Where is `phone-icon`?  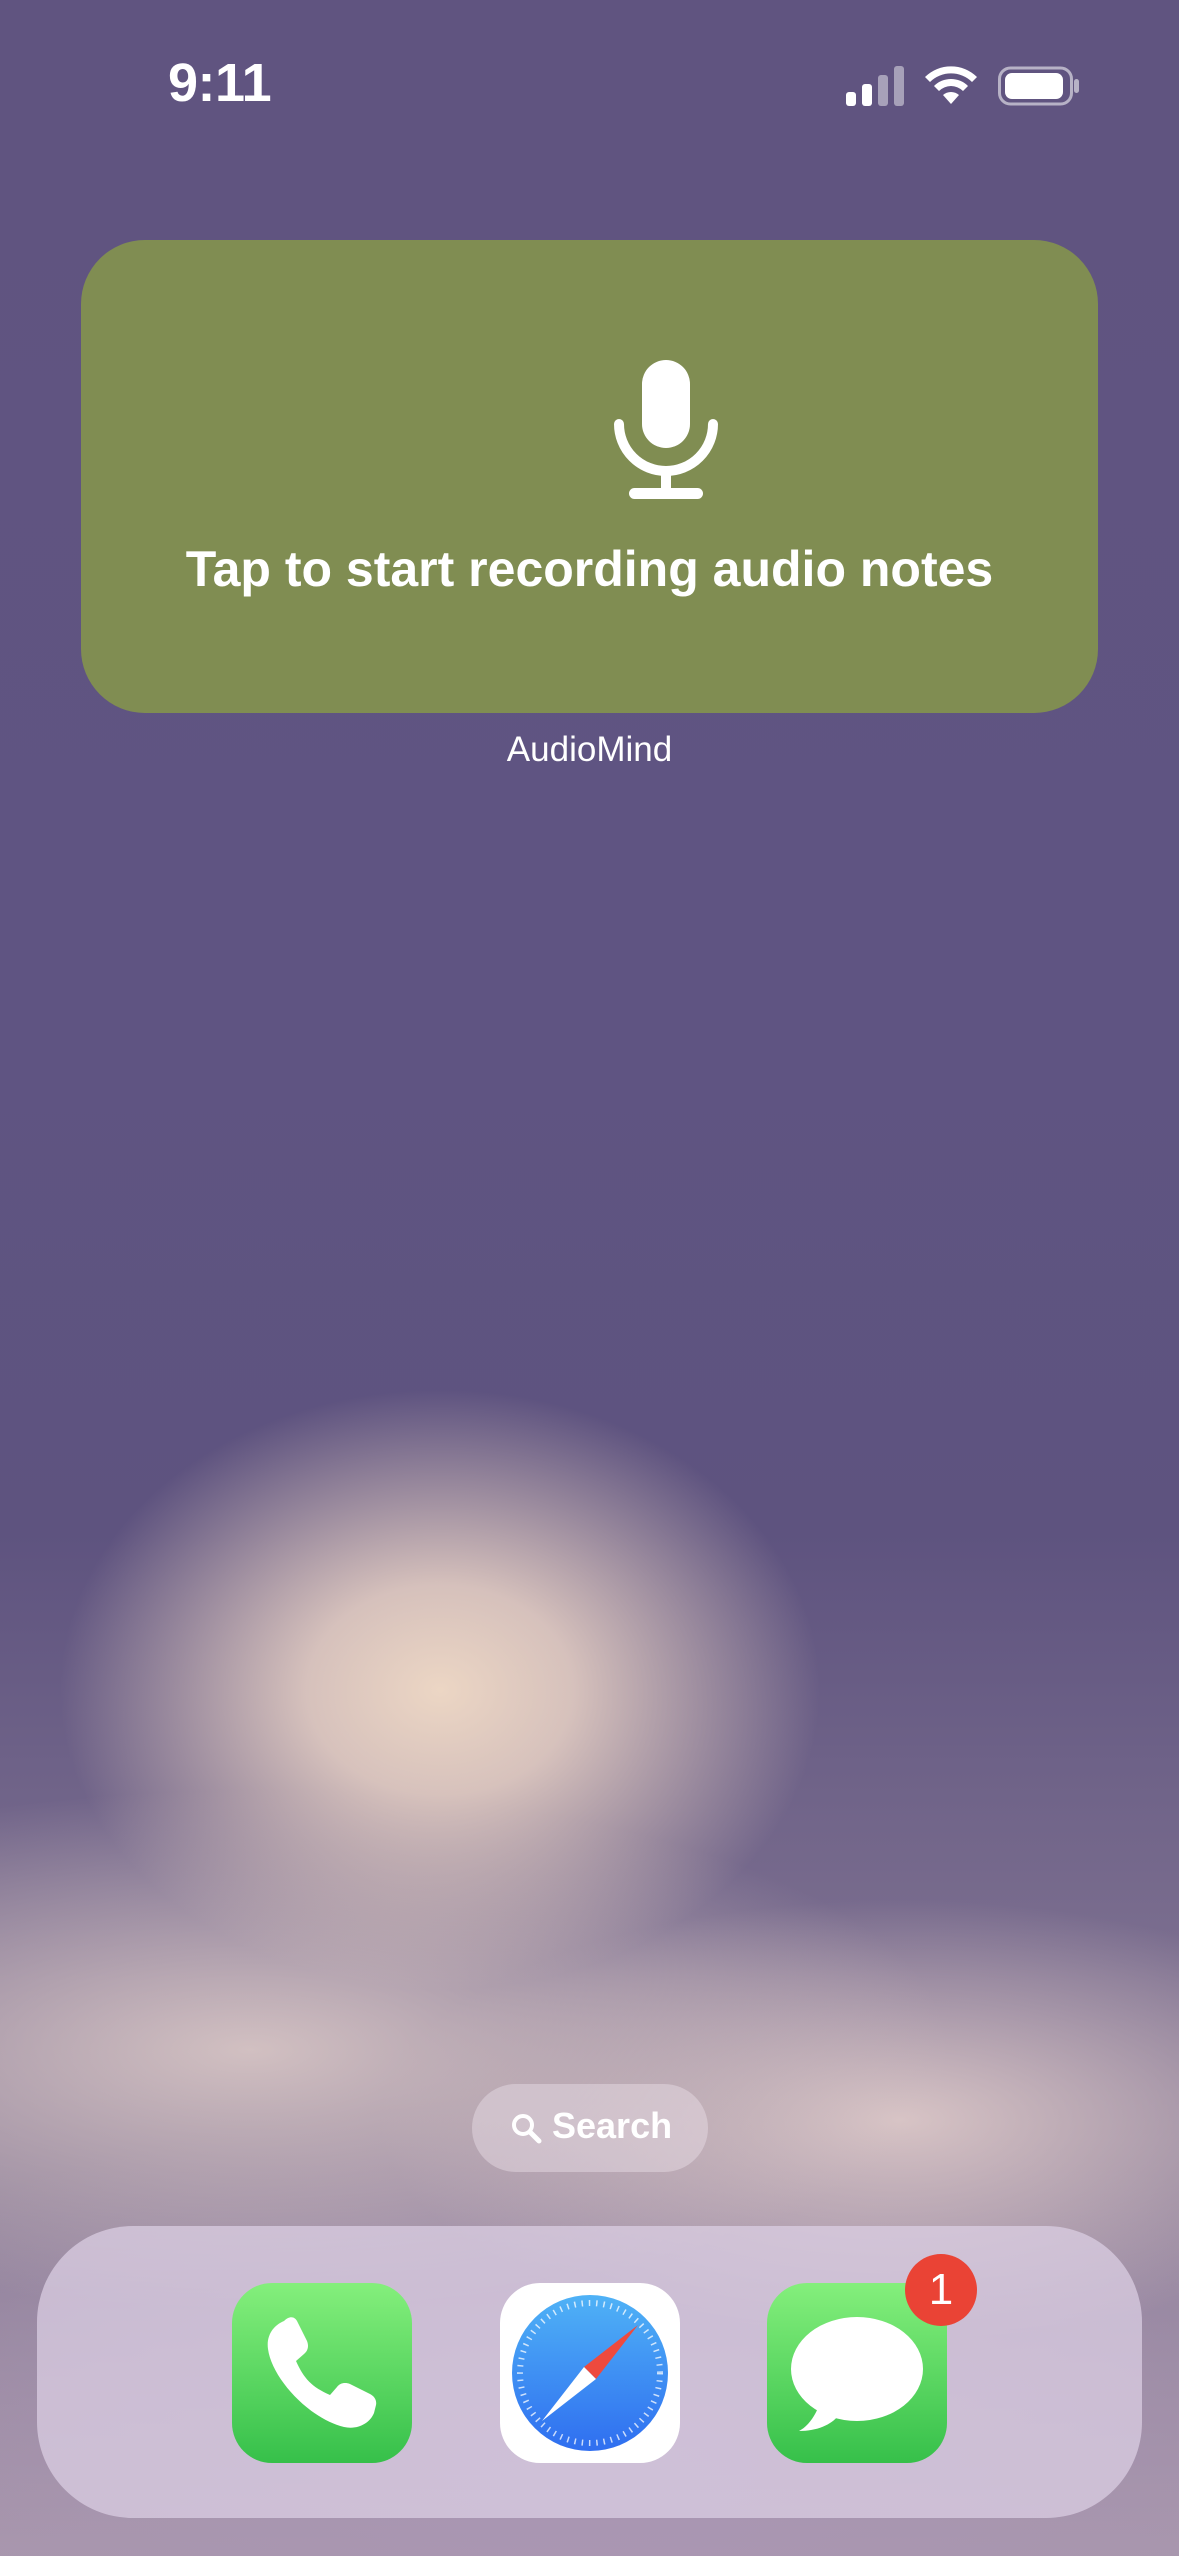 phone-icon is located at coordinates (322, 2372).